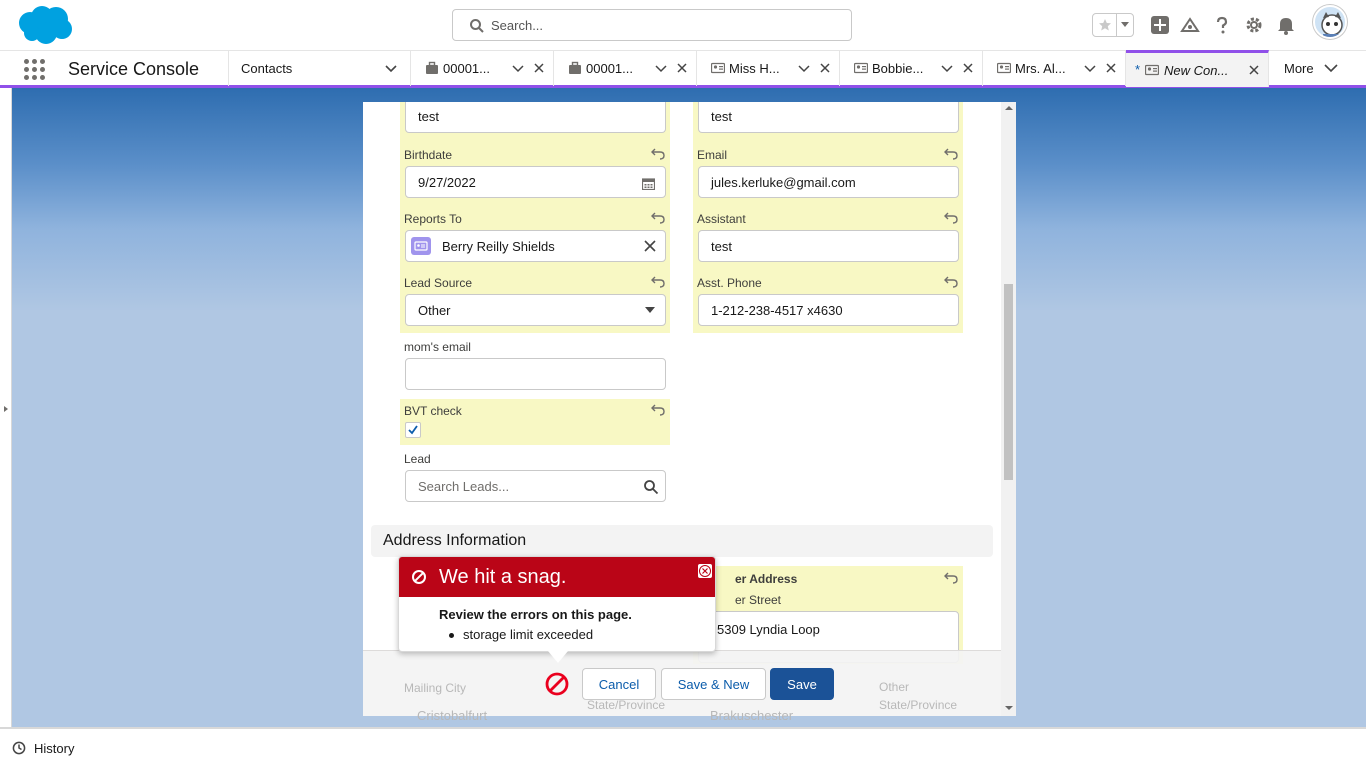  I want to click on trailhead-icon, so click(1190, 25).